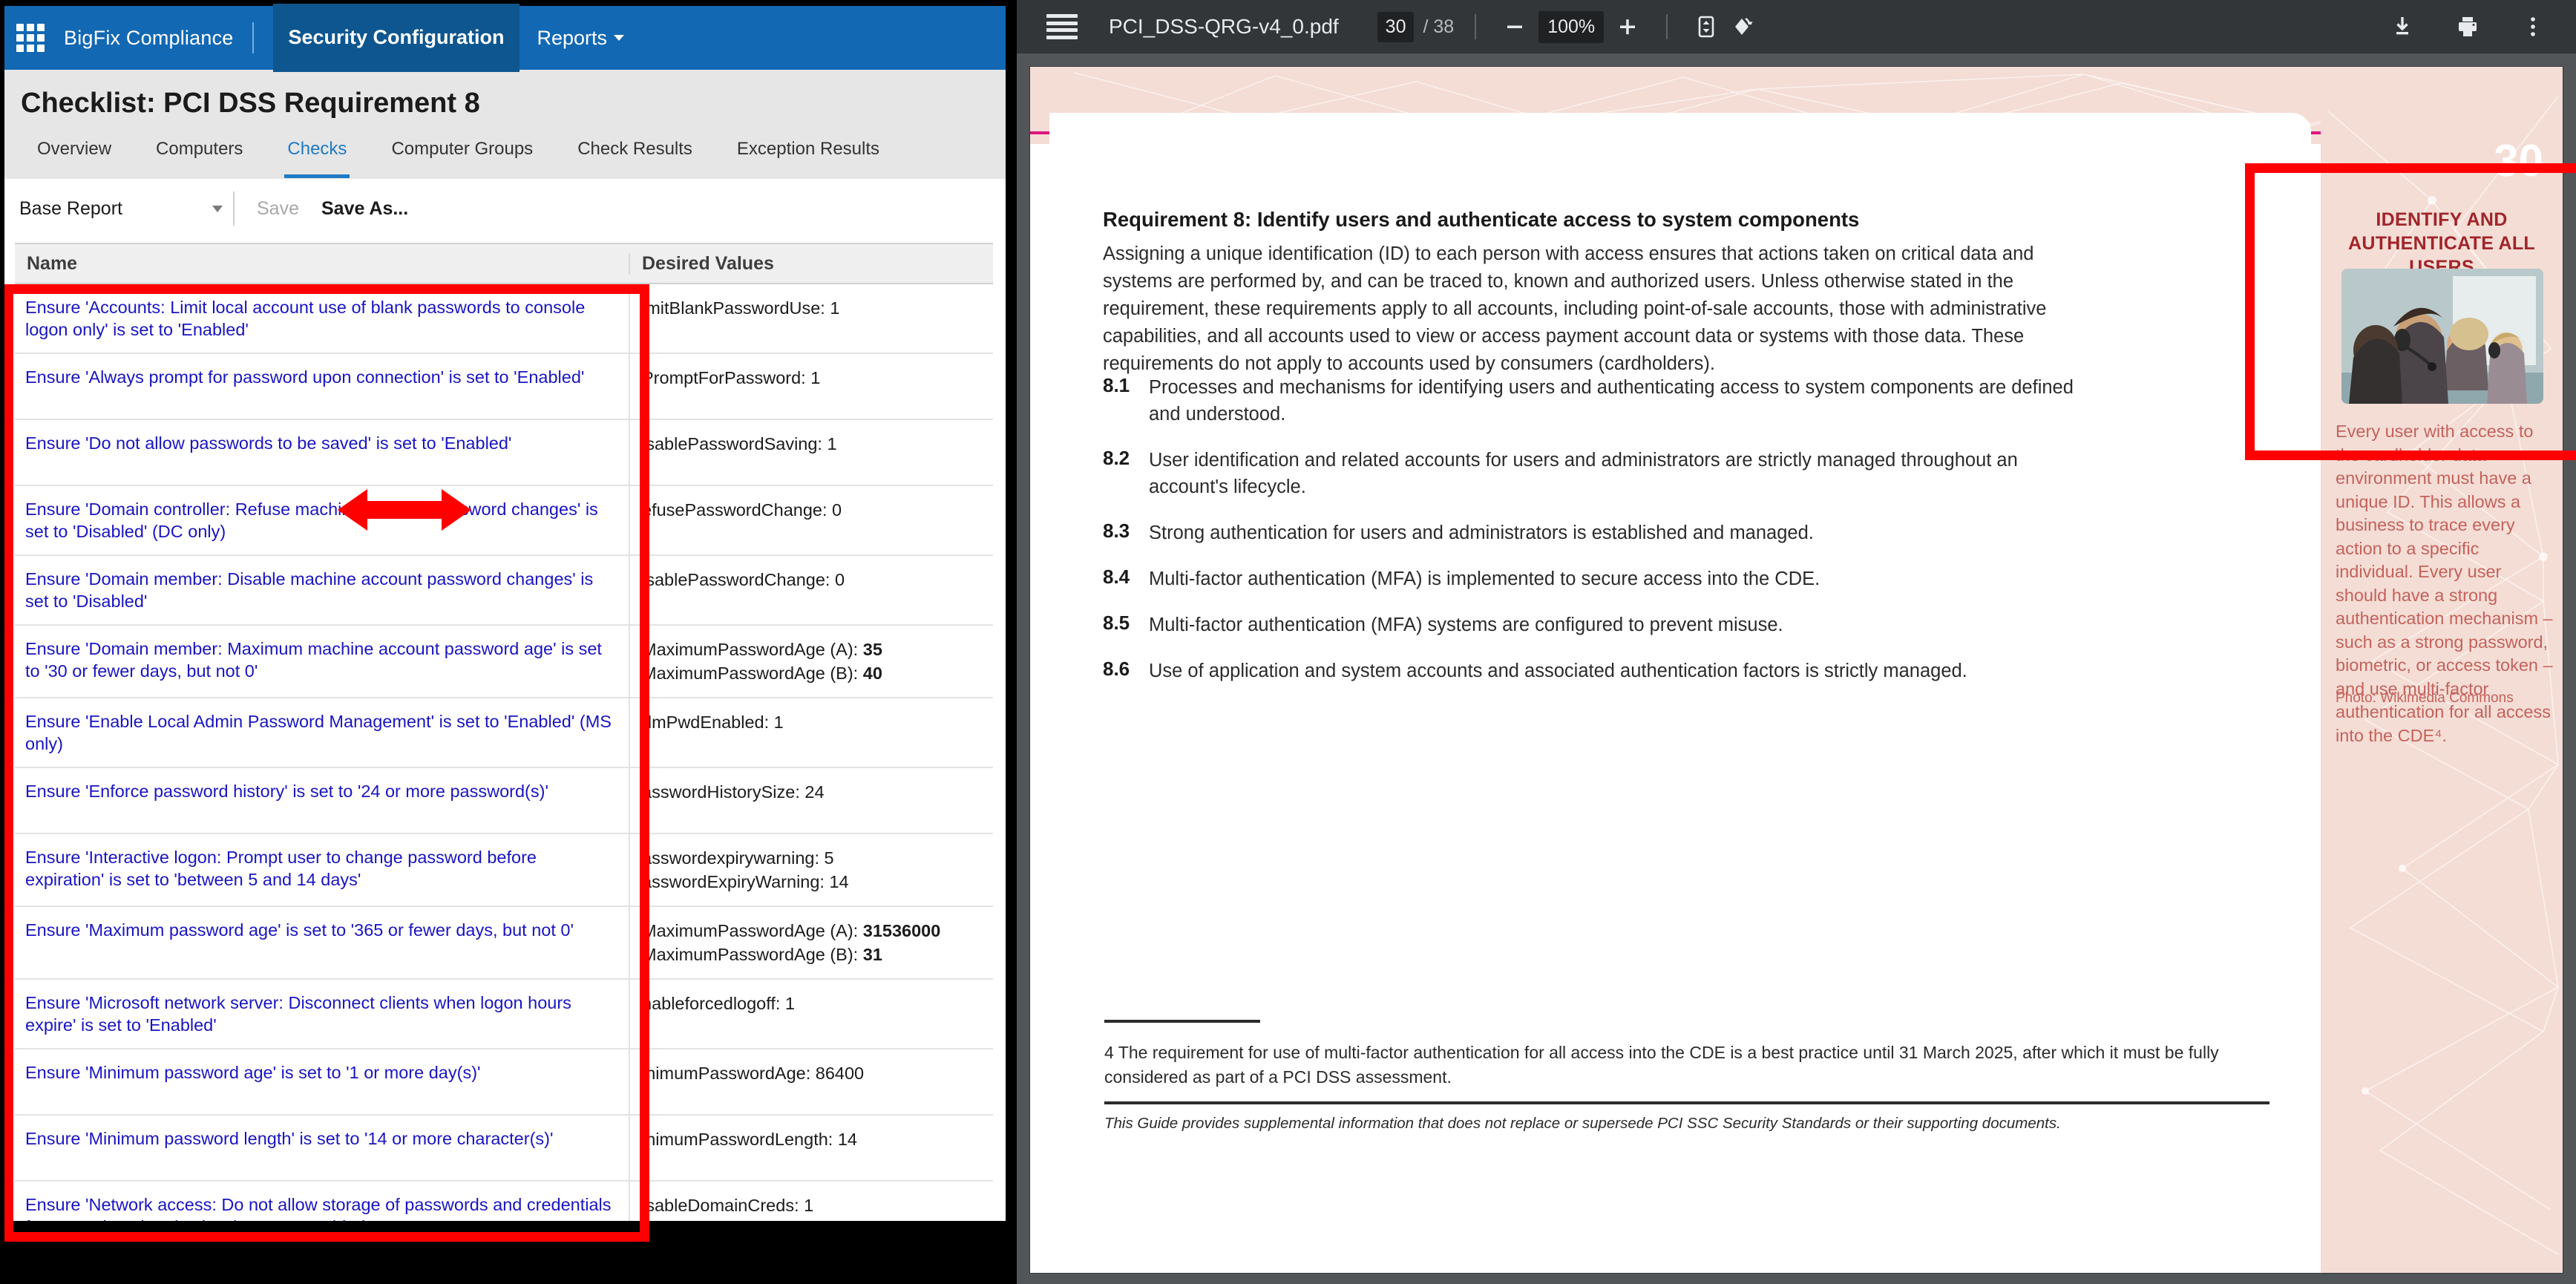 This screenshot has width=2576, height=1284. Describe the element at coordinates (148, 38) in the screenshot. I see `brand-label: BigFix Compliance` at that location.